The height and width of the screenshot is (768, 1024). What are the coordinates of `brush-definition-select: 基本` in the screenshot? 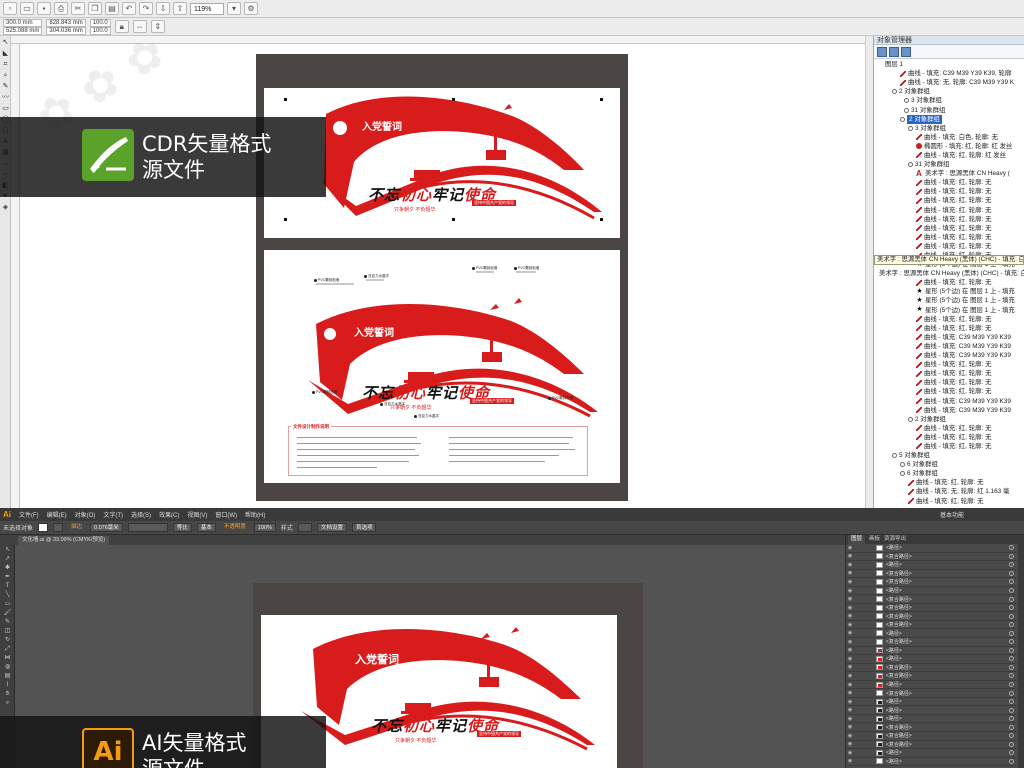 It's located at (206, 527).